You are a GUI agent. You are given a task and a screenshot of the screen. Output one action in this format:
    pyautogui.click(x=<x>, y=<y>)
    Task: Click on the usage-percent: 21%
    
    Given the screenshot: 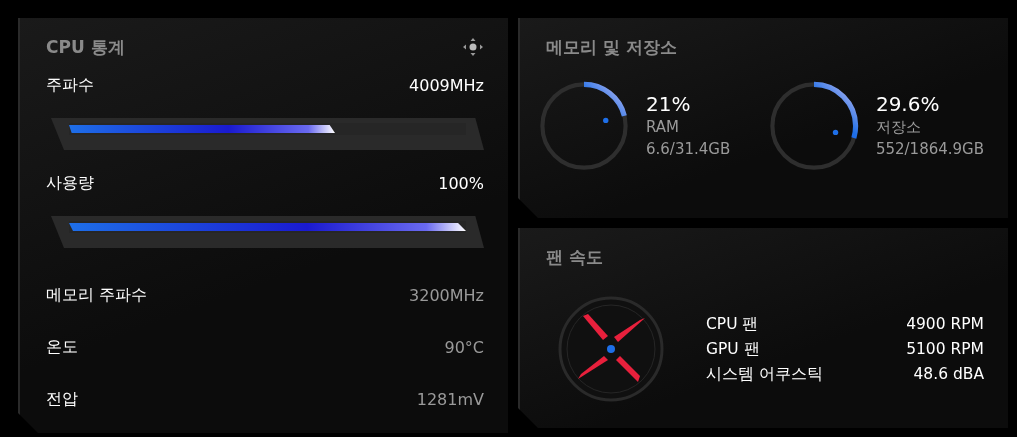 What is the action you would take?
    pyautogui.click(x=669, y=104)
    